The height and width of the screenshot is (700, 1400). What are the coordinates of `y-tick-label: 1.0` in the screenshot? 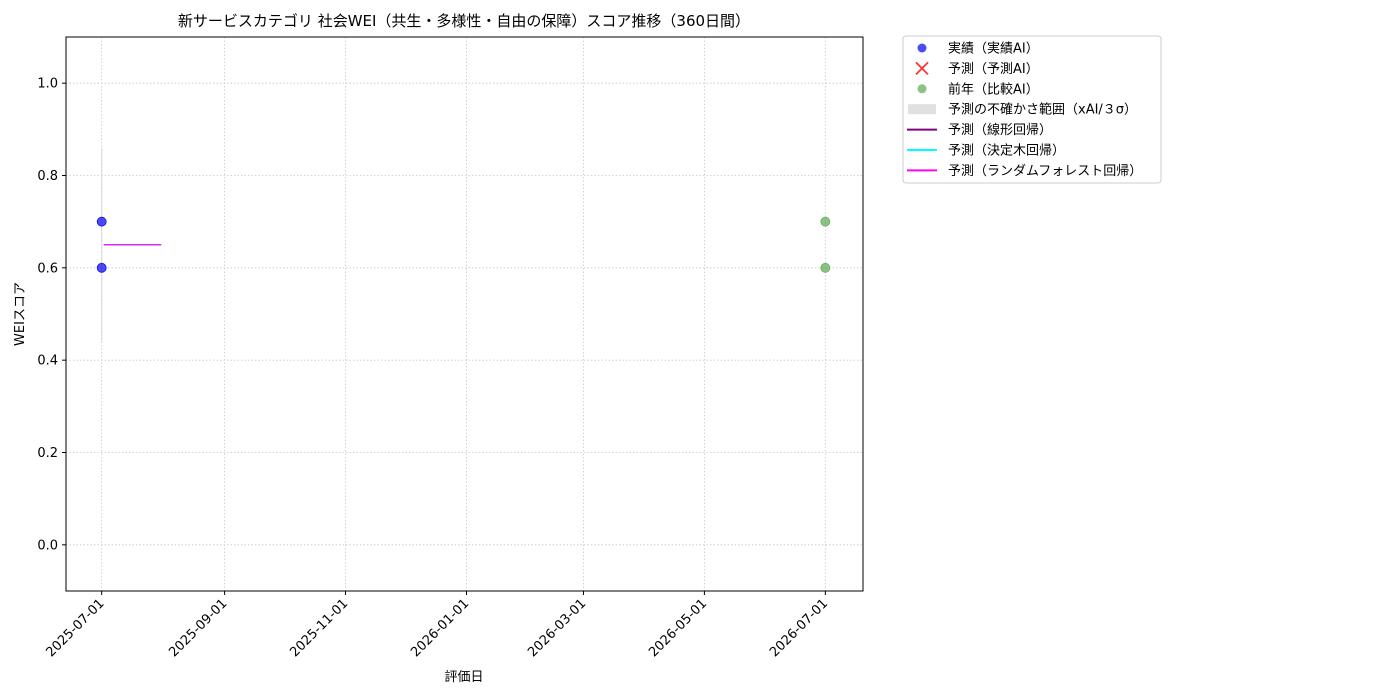 It's located at (47, 84).